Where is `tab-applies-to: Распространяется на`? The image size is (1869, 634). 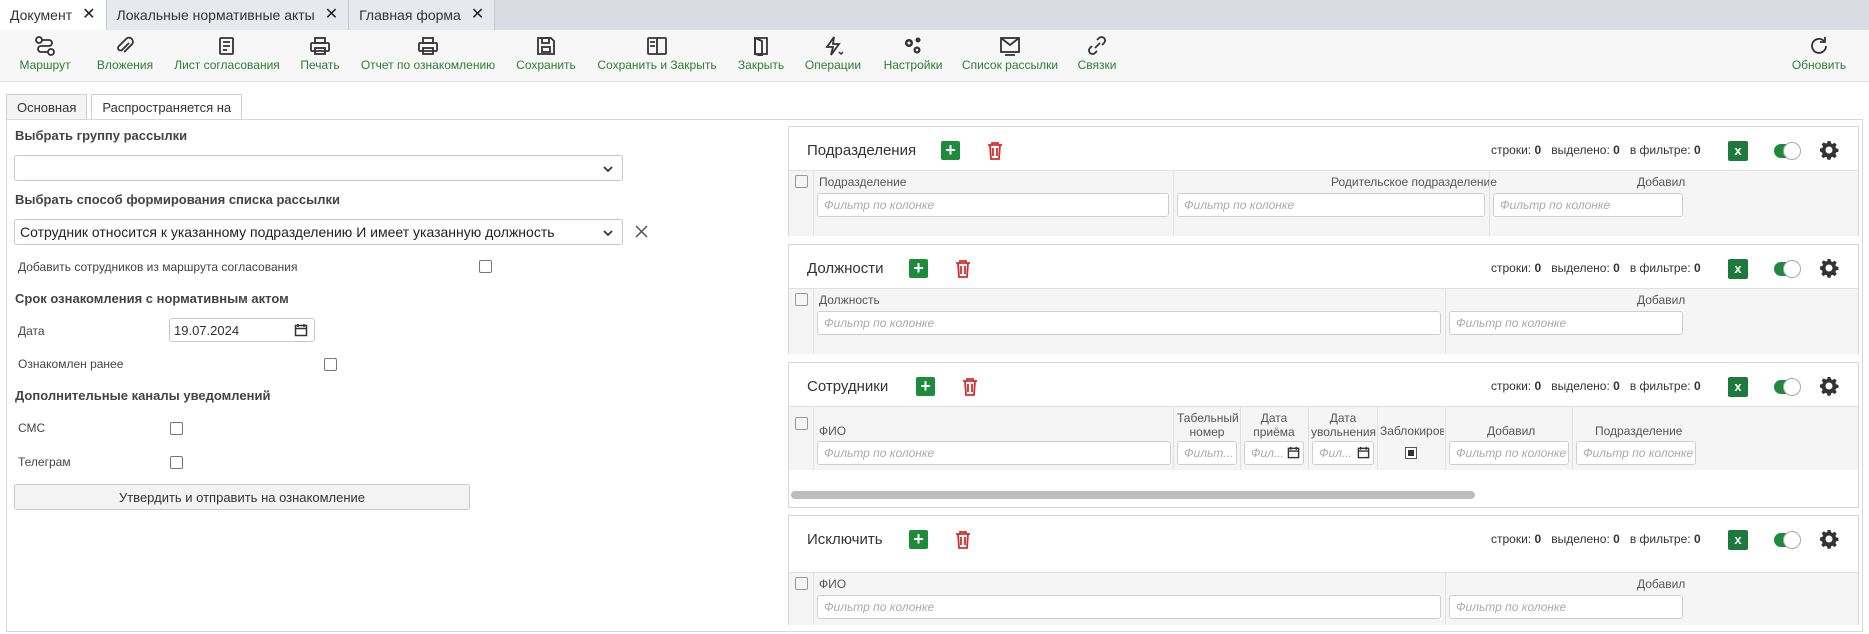 tab-applies-to: Распространяется на is located at coordinates (167, 107).